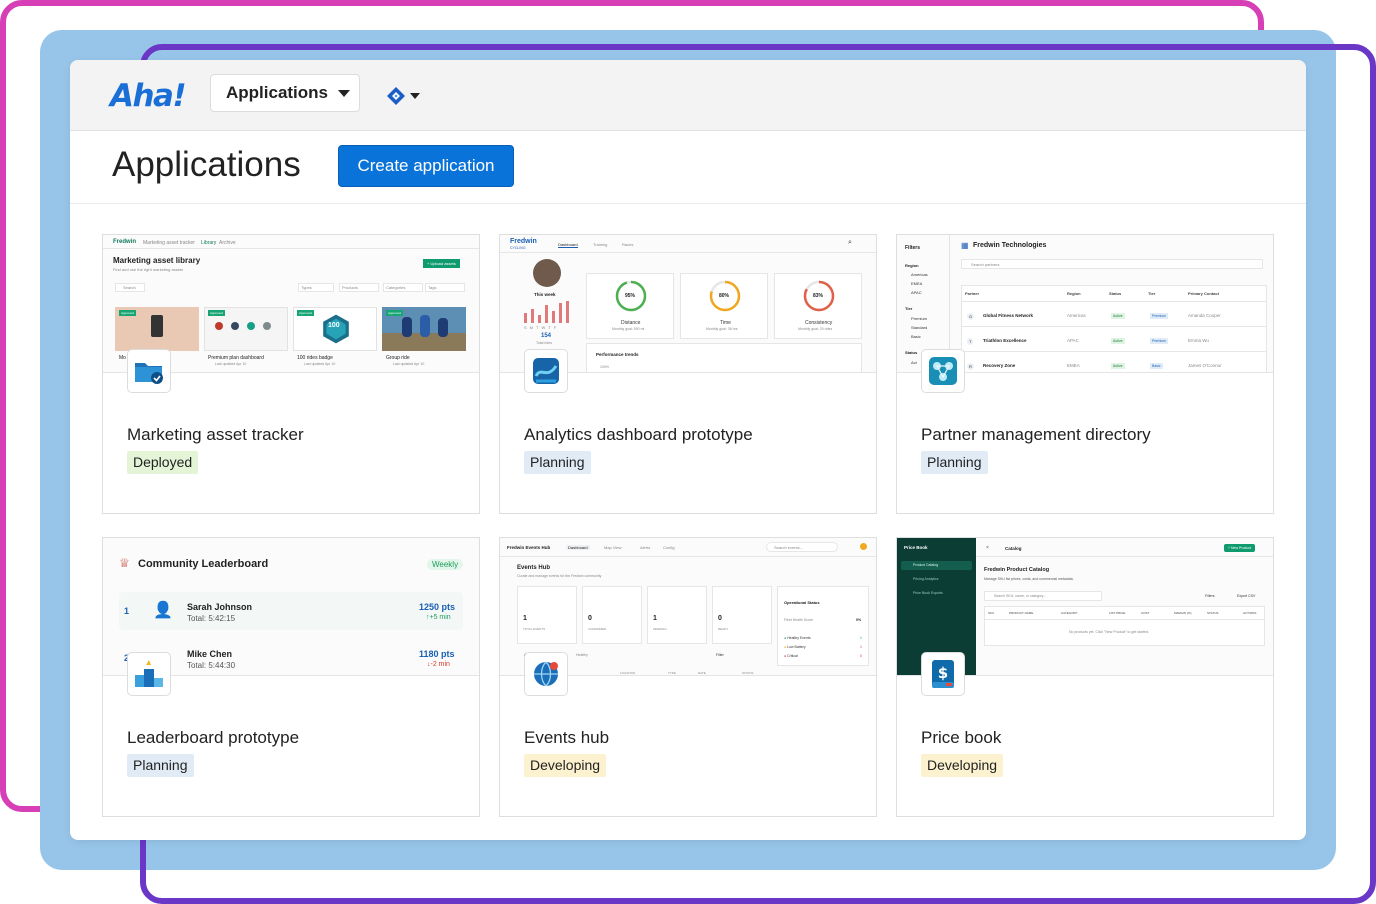 This screenshot has height=904, width=1376. Describe the element at coordinates (213, 738) in the screenshot. I see `card-title: Leaderboard prototype` at that location.